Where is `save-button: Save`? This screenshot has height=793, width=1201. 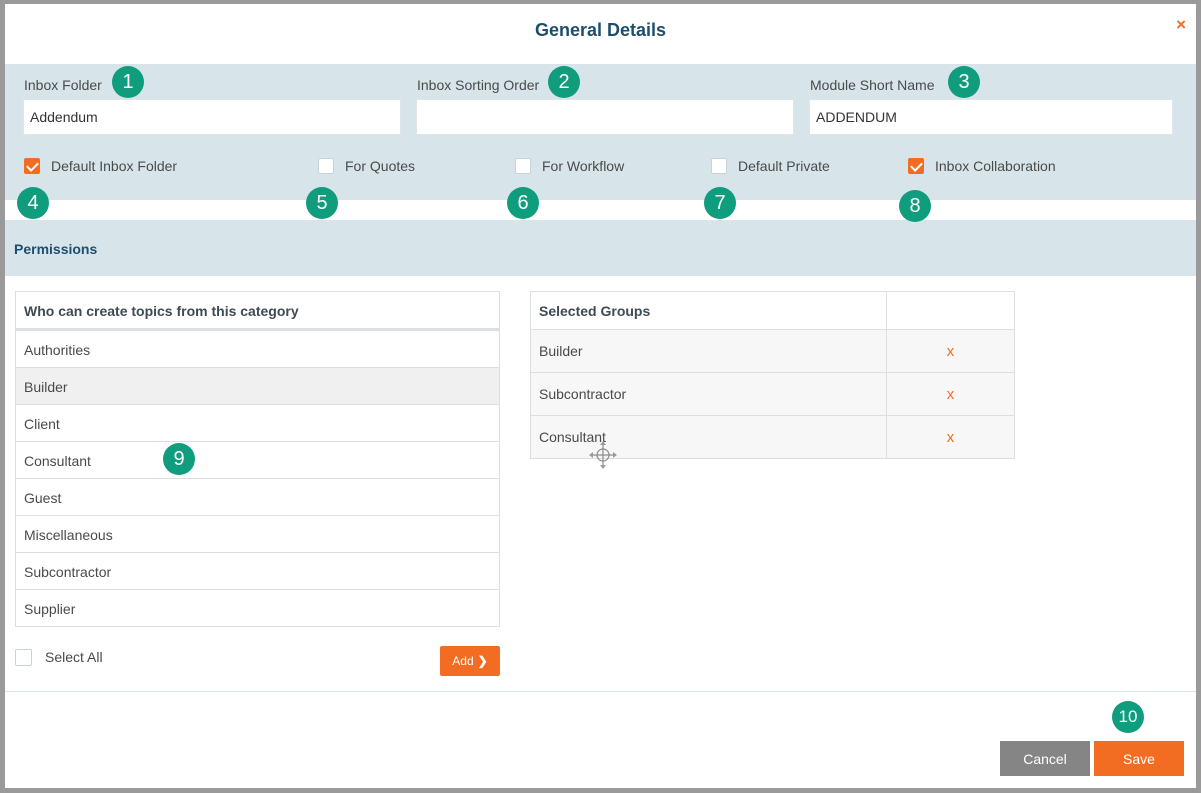 save-button: Save is located at coordinates (1139, 758).